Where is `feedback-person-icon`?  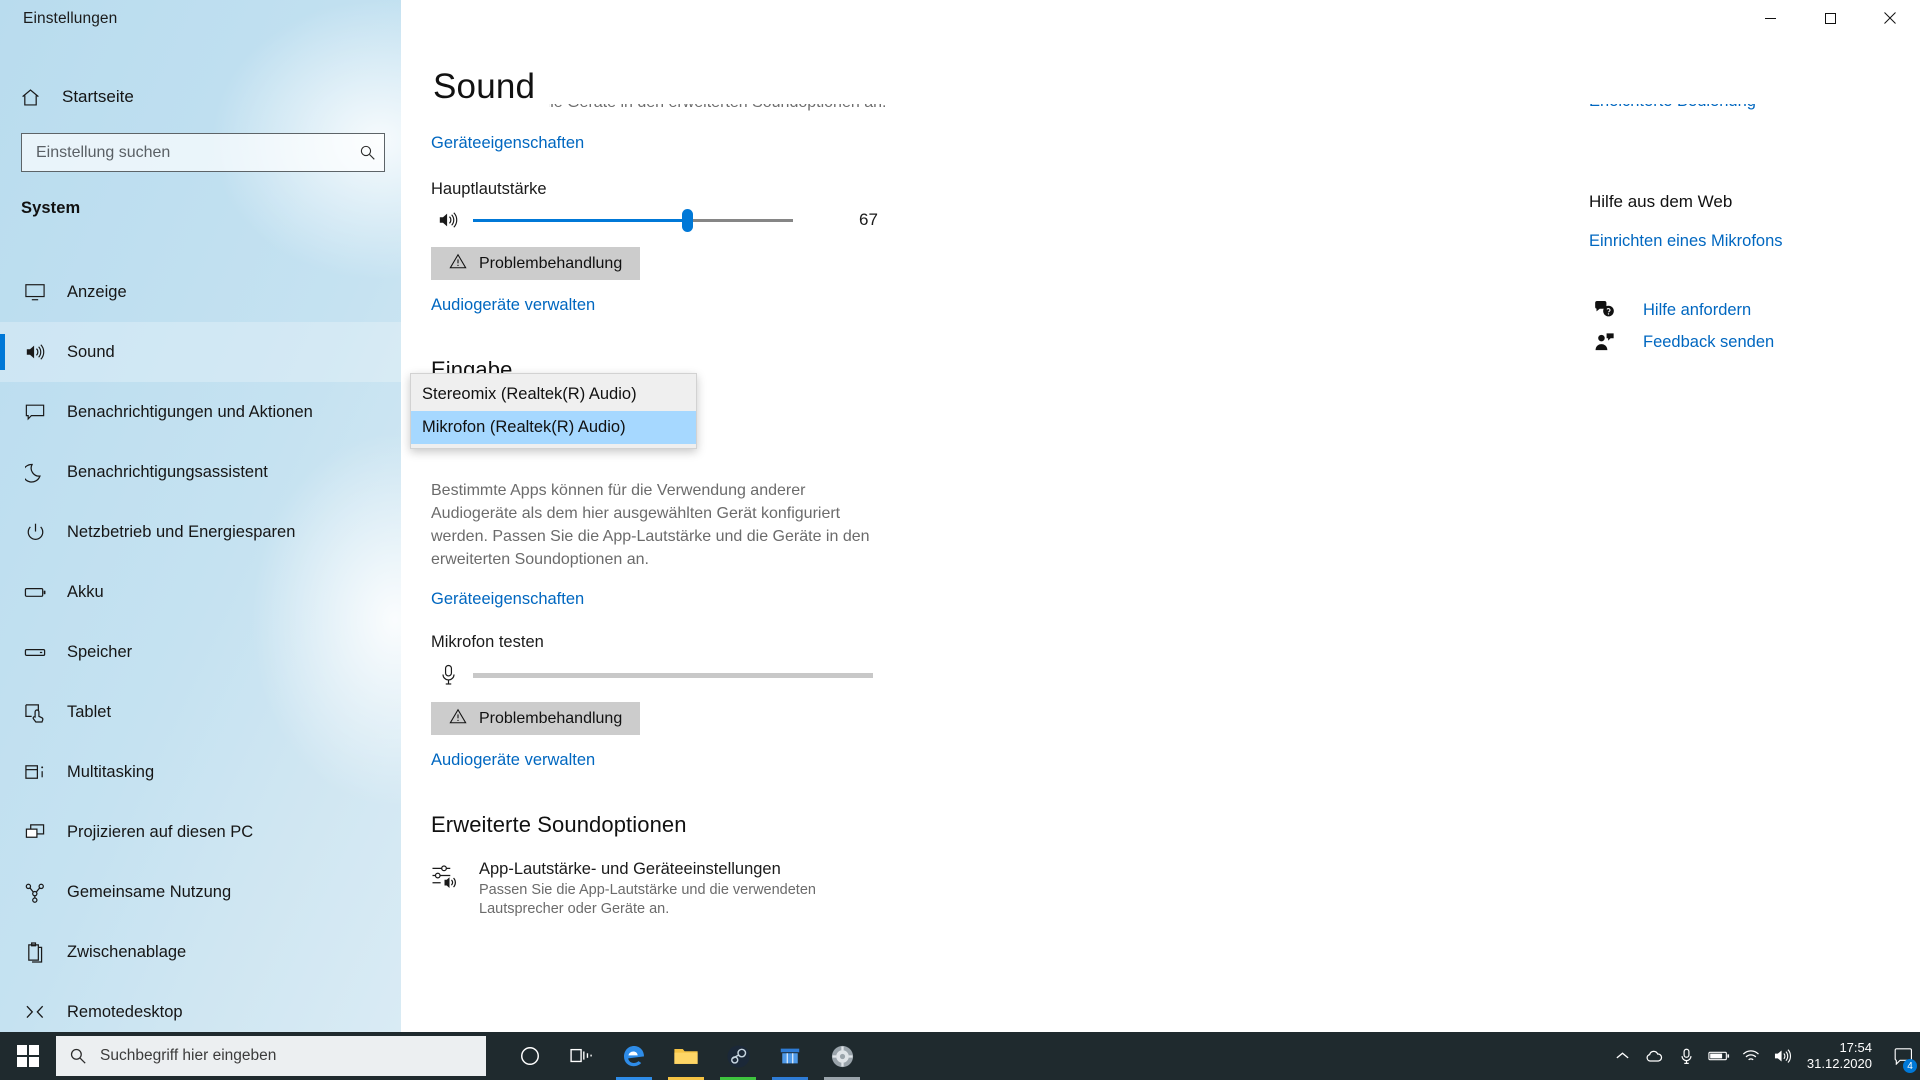 feedback-person-icon is located at coordinates (1604, 342).